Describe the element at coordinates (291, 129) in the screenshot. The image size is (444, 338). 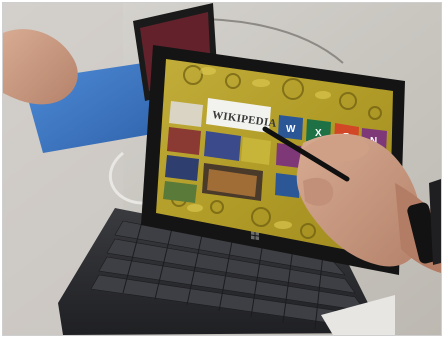
I see `word-icon: W` at that location.